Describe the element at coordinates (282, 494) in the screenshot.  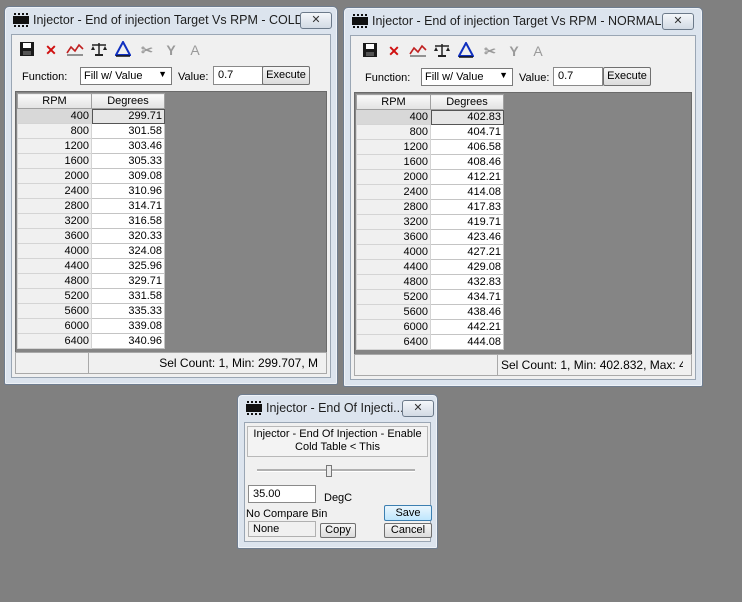
I see `dialog-value-input: 35.00` at that location.